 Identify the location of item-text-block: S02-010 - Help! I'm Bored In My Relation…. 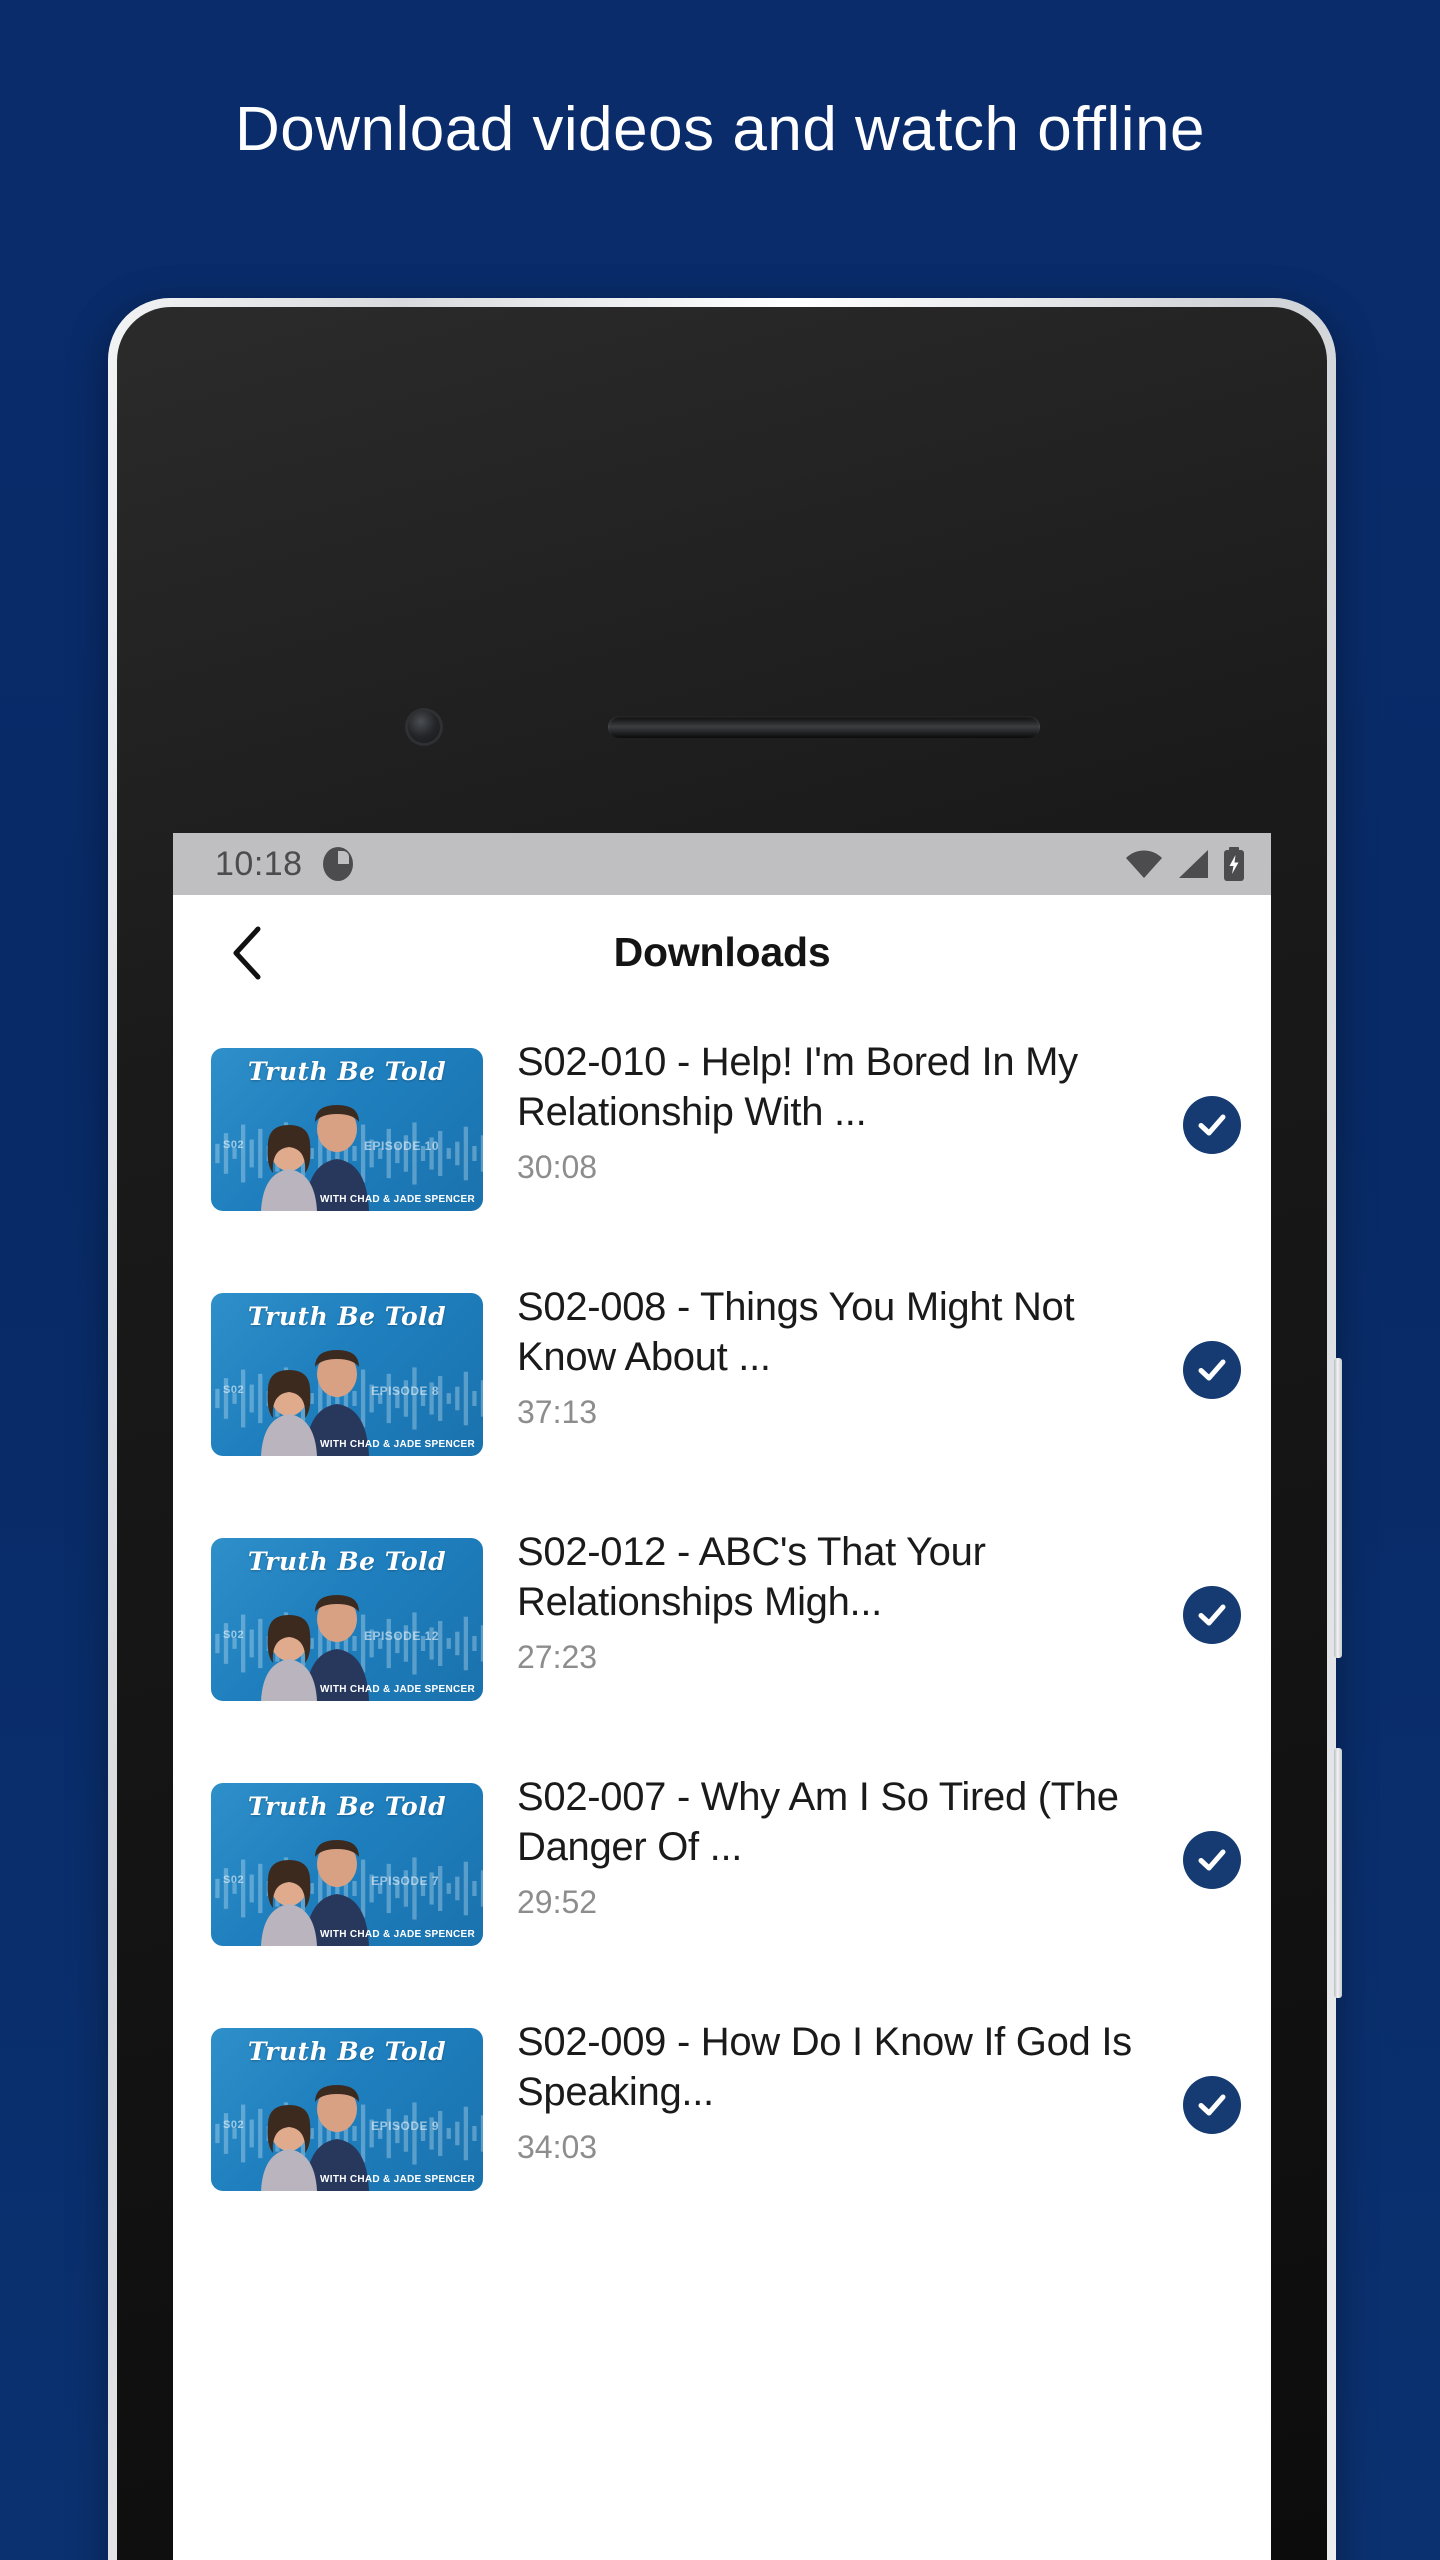
(828, 1108).